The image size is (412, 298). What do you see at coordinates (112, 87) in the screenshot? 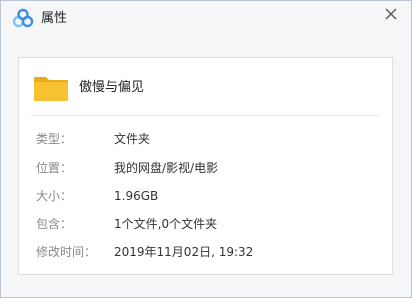
I see `file-name: 傲慢与偏见` at bounding box center [112, 87].